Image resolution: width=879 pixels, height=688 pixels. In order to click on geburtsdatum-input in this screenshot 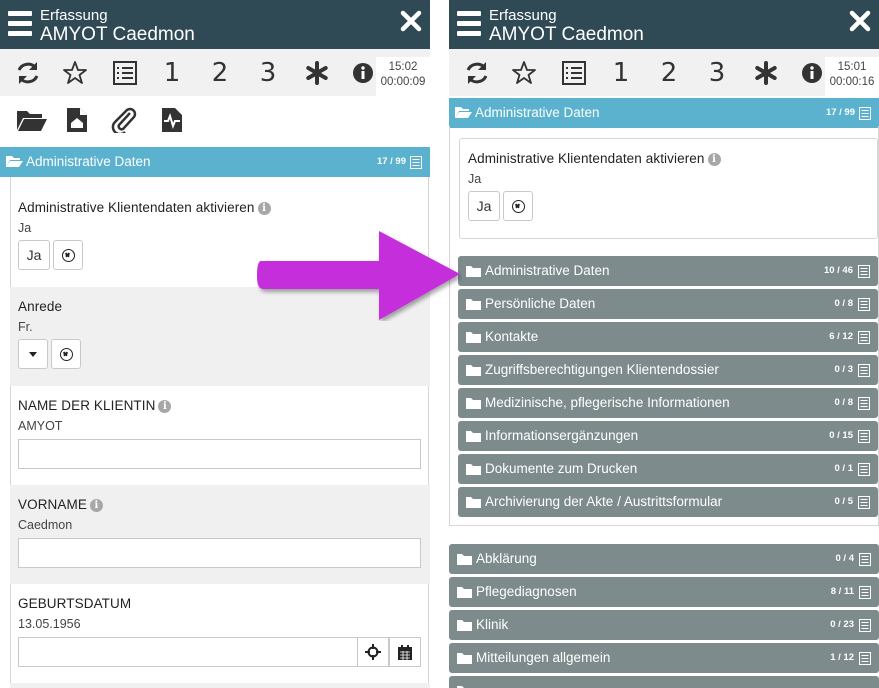, I will do `click(187, 652)`.